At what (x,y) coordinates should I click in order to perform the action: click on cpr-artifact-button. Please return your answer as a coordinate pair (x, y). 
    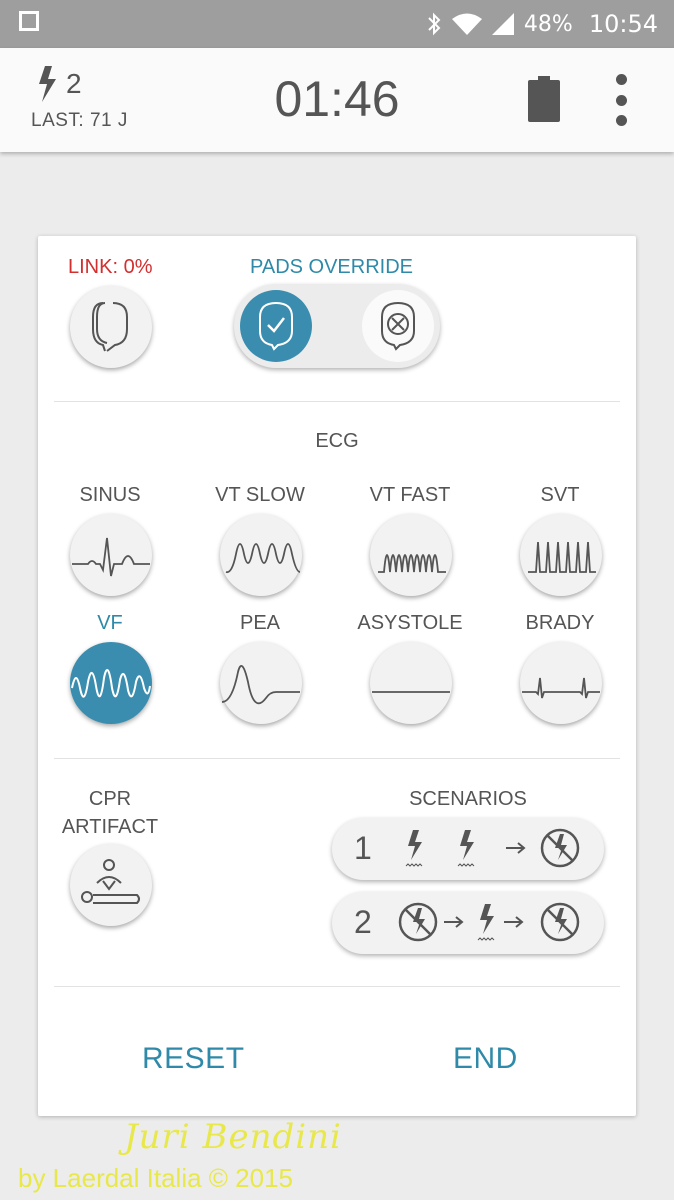
    Looking at the image, I should click on (111, 885).